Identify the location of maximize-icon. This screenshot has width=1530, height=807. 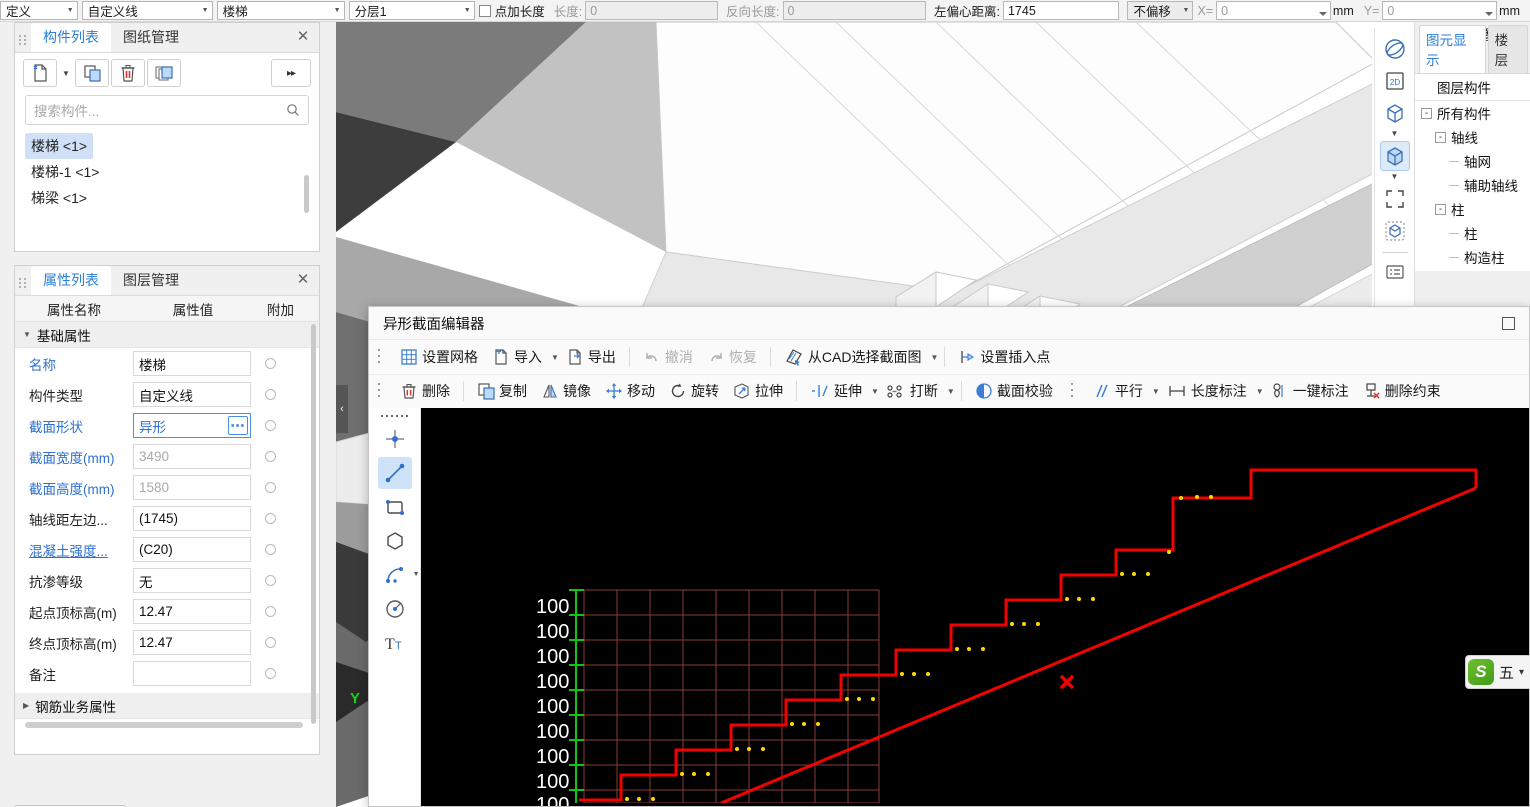
(1508, 323).